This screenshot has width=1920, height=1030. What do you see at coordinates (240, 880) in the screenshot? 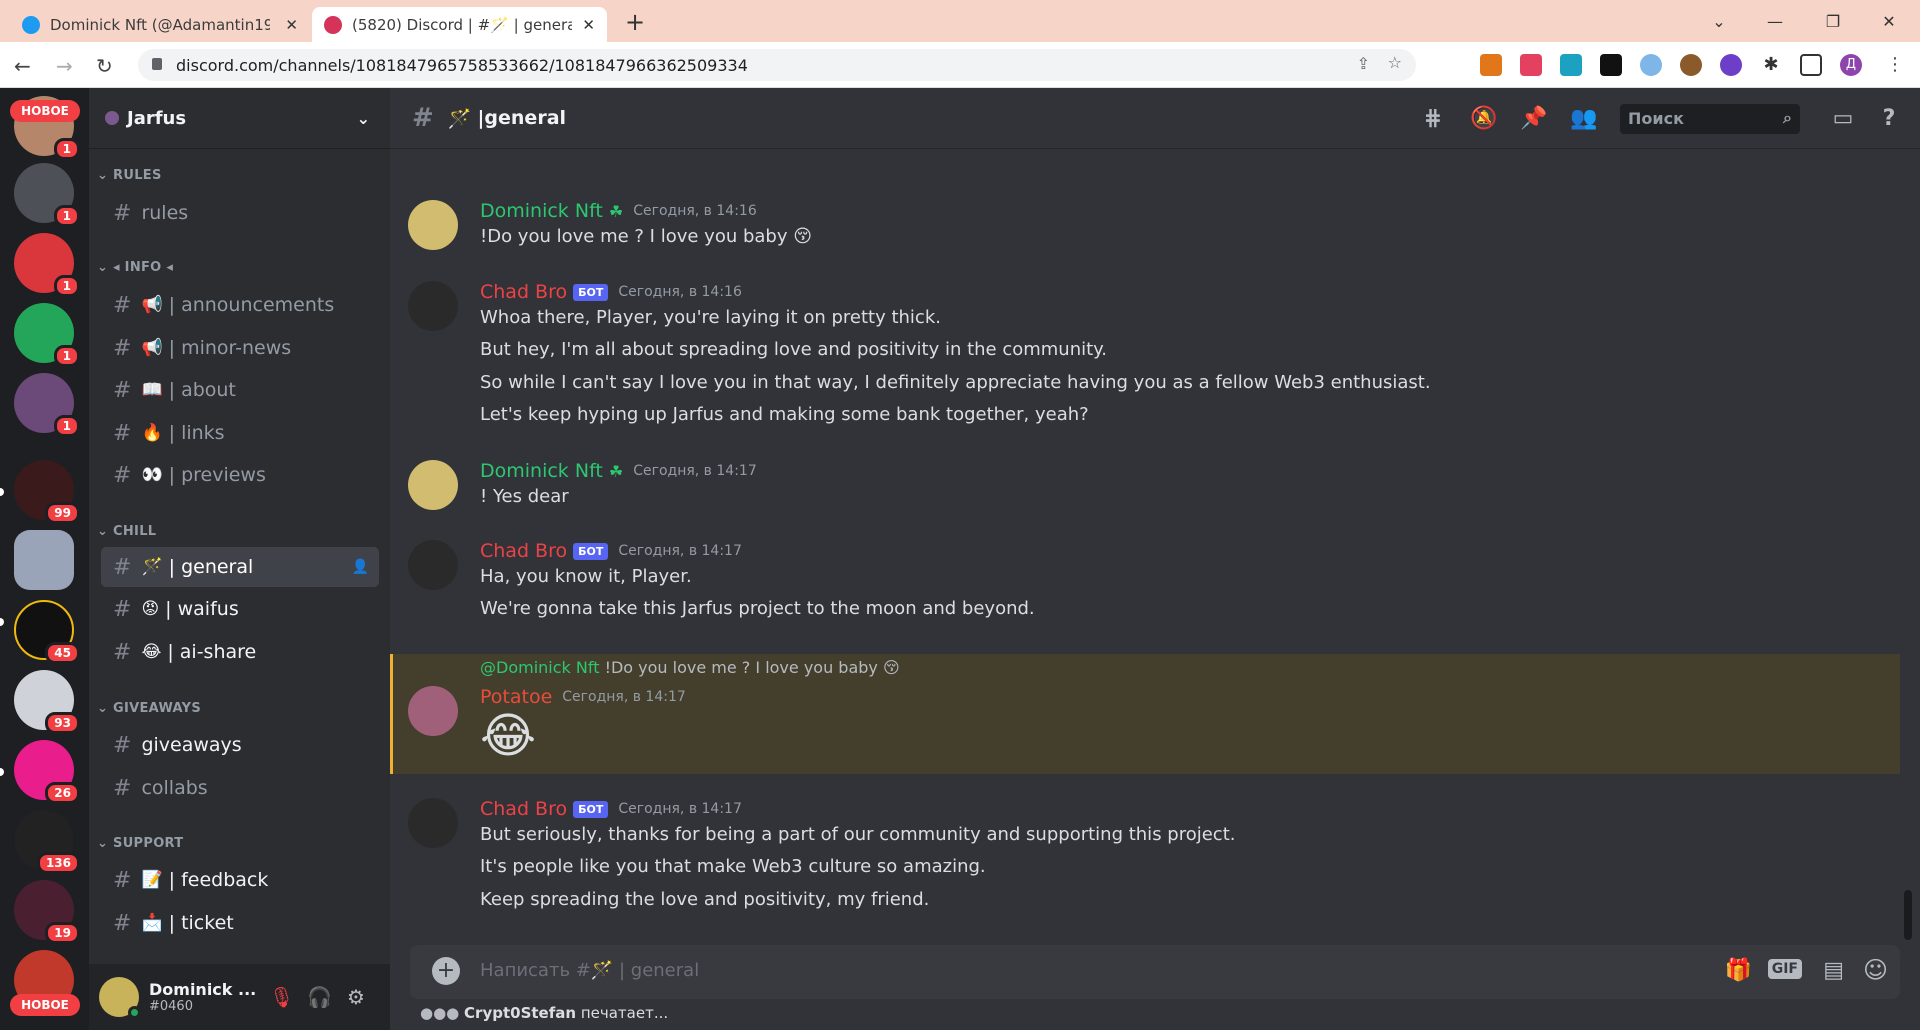
I see `channel-feedback: # 📝 | feedback` at bounding box center [240, 880].